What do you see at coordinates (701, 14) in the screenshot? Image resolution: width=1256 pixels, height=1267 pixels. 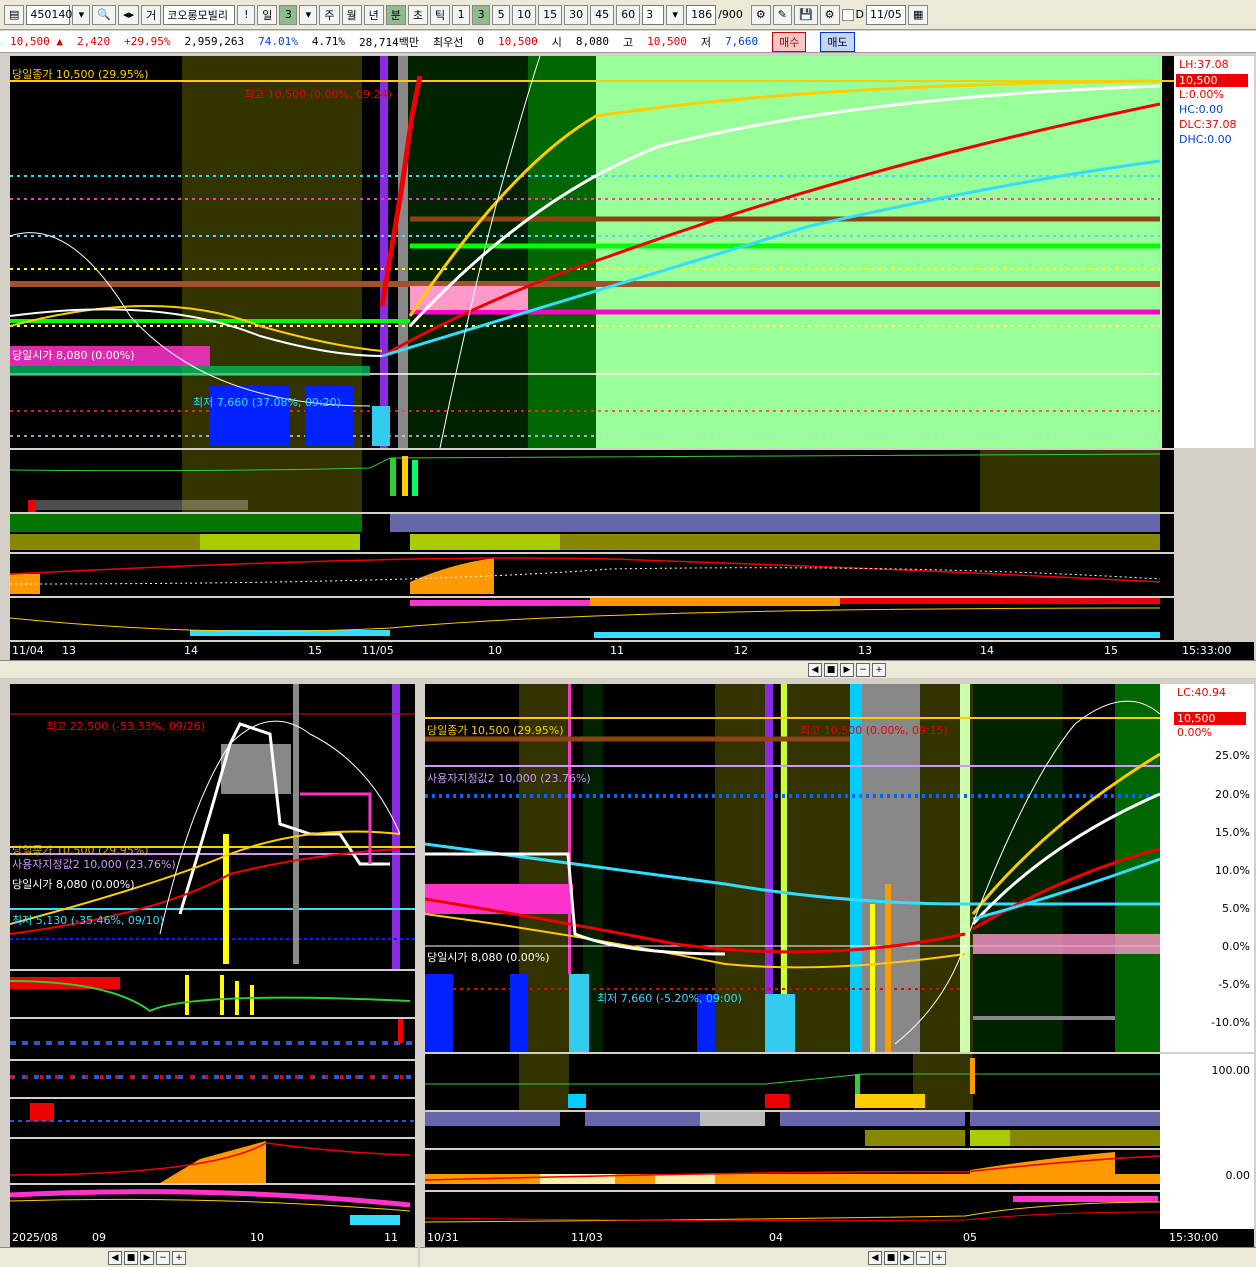 I see `count-input: 186` at bounding box center [701, 14].